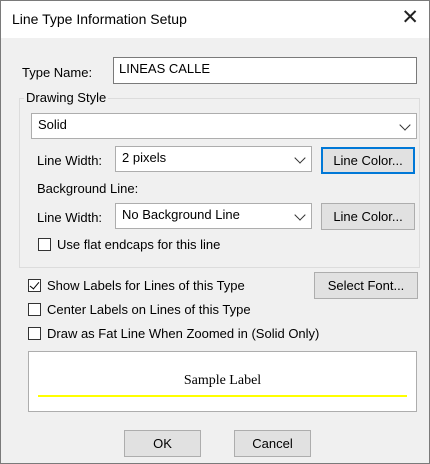  Describe the element at coordinates (34, 309) in the screenshot. I see `center-labels-checkbox` at that location.